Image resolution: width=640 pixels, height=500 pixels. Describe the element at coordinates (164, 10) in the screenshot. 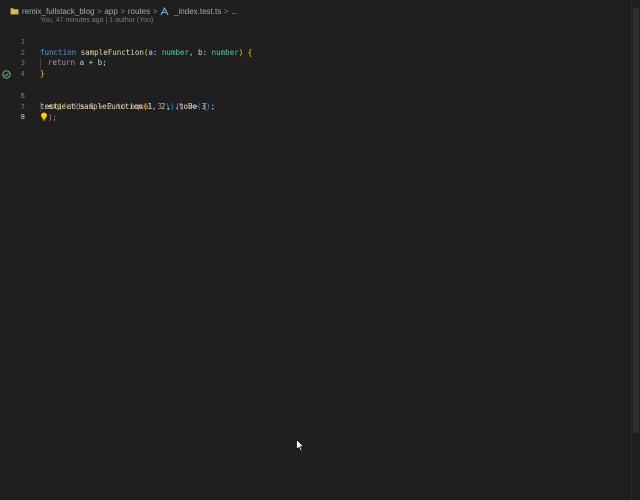

I see `test-file-icon` at that location.